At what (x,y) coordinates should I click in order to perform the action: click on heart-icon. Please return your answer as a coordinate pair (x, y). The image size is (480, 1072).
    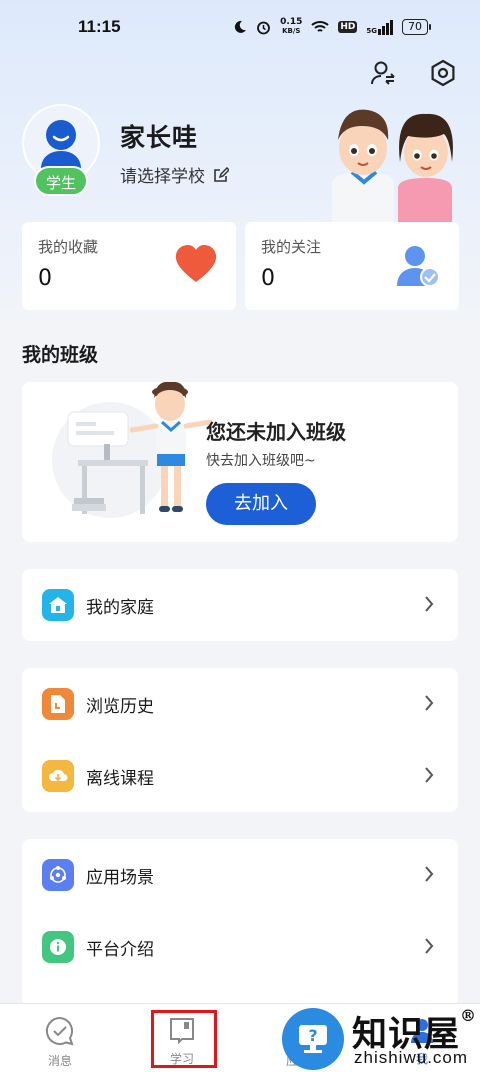
    Looking at the image, I should click on (196, 263).